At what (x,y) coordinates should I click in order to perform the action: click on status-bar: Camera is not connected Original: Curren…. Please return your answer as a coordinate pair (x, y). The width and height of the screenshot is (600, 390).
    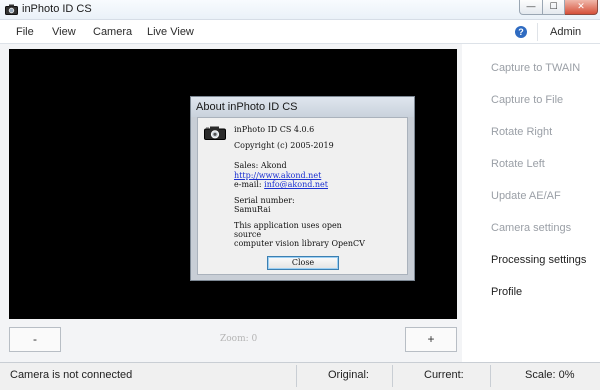
    Looking at the image, I should click on (300, 376).